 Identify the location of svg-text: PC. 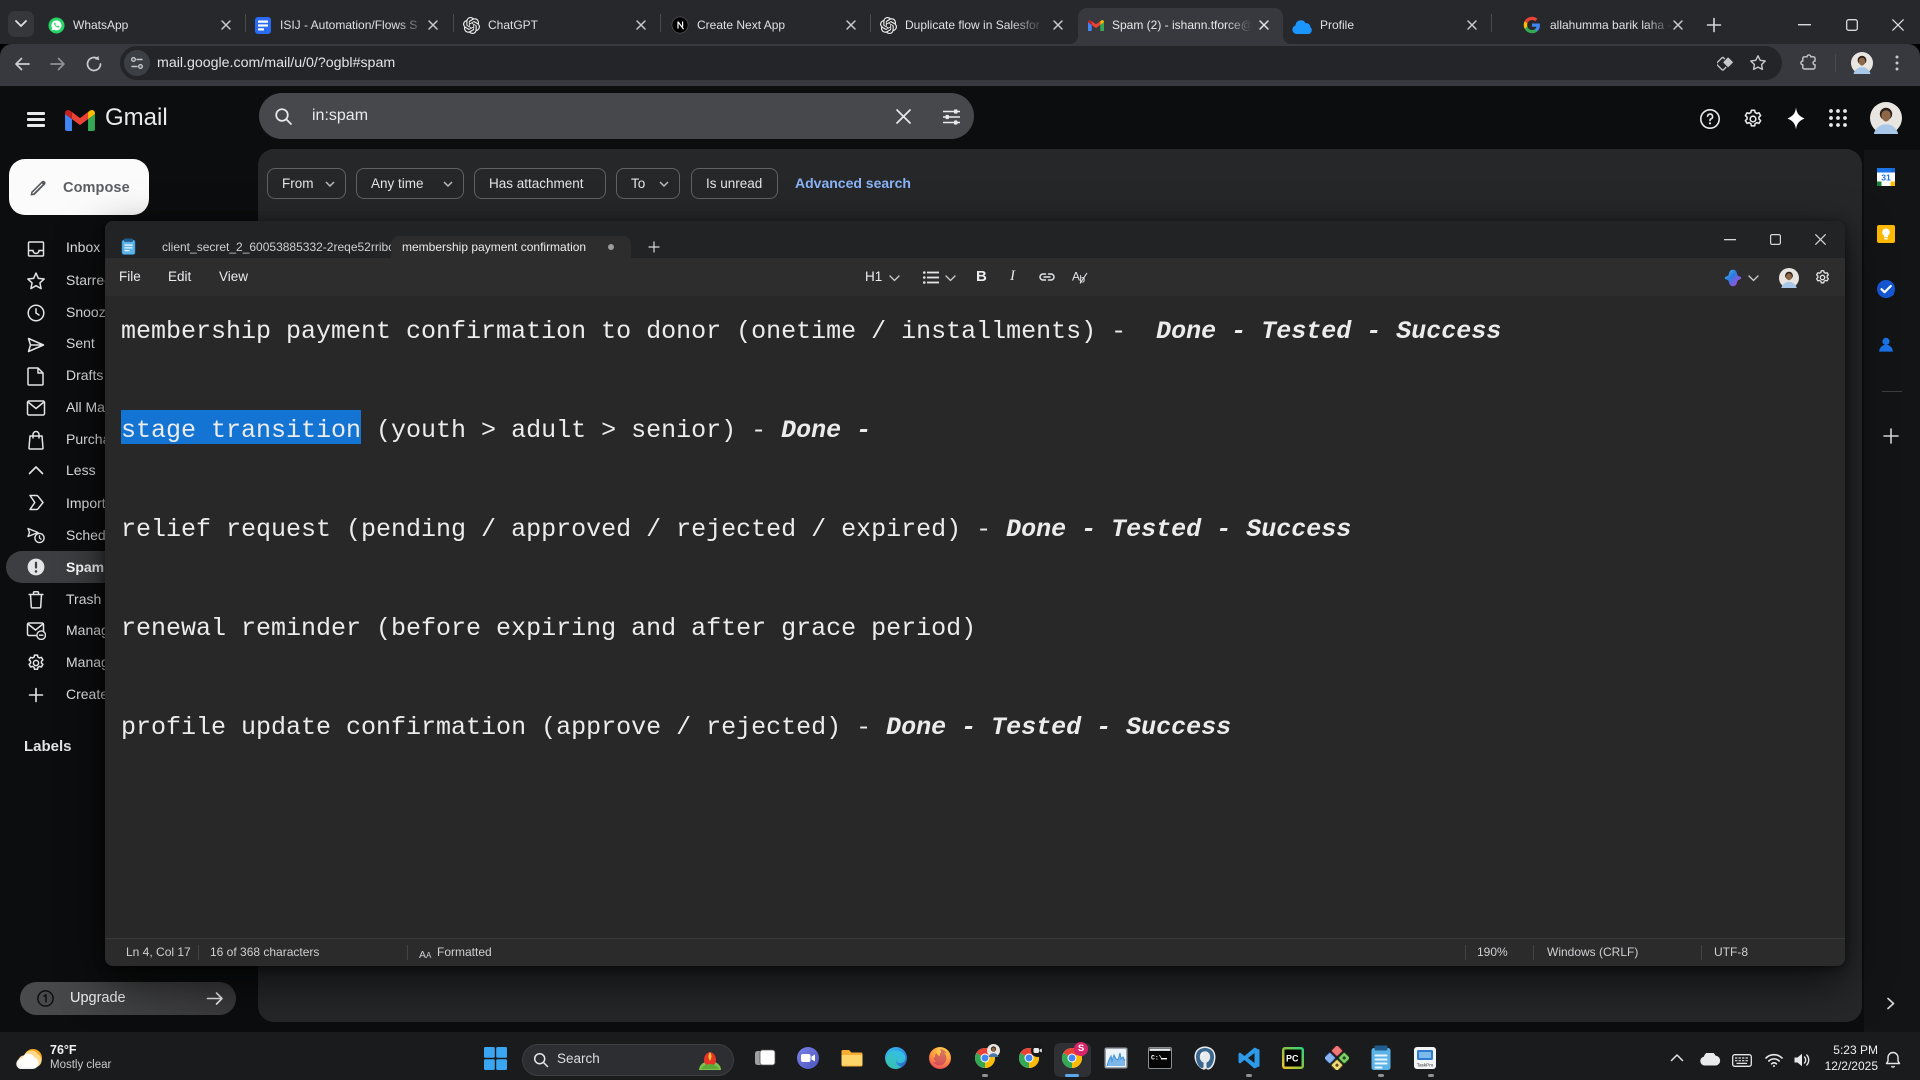
(1292, 1059).